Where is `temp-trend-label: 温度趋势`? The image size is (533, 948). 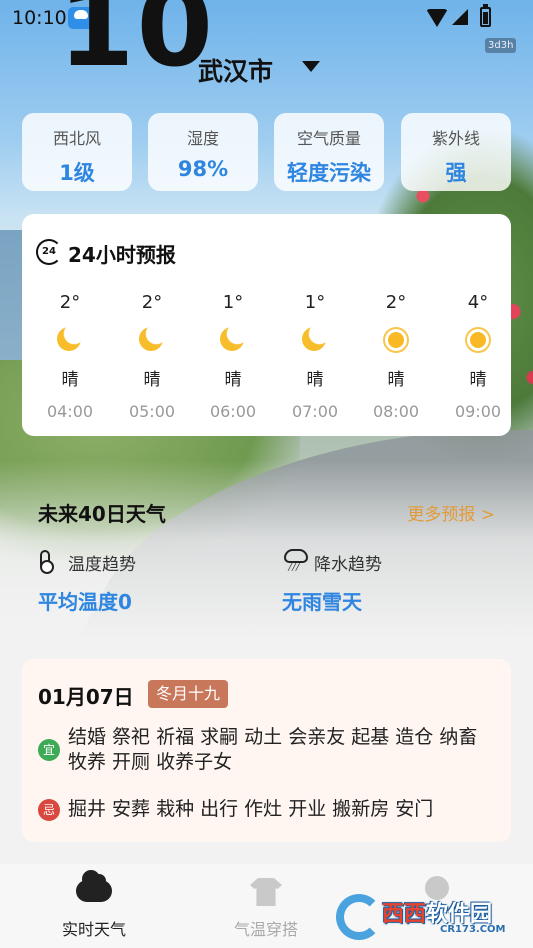 temp-trend-label: 温度趋势 is located at coordinates (102, 565).